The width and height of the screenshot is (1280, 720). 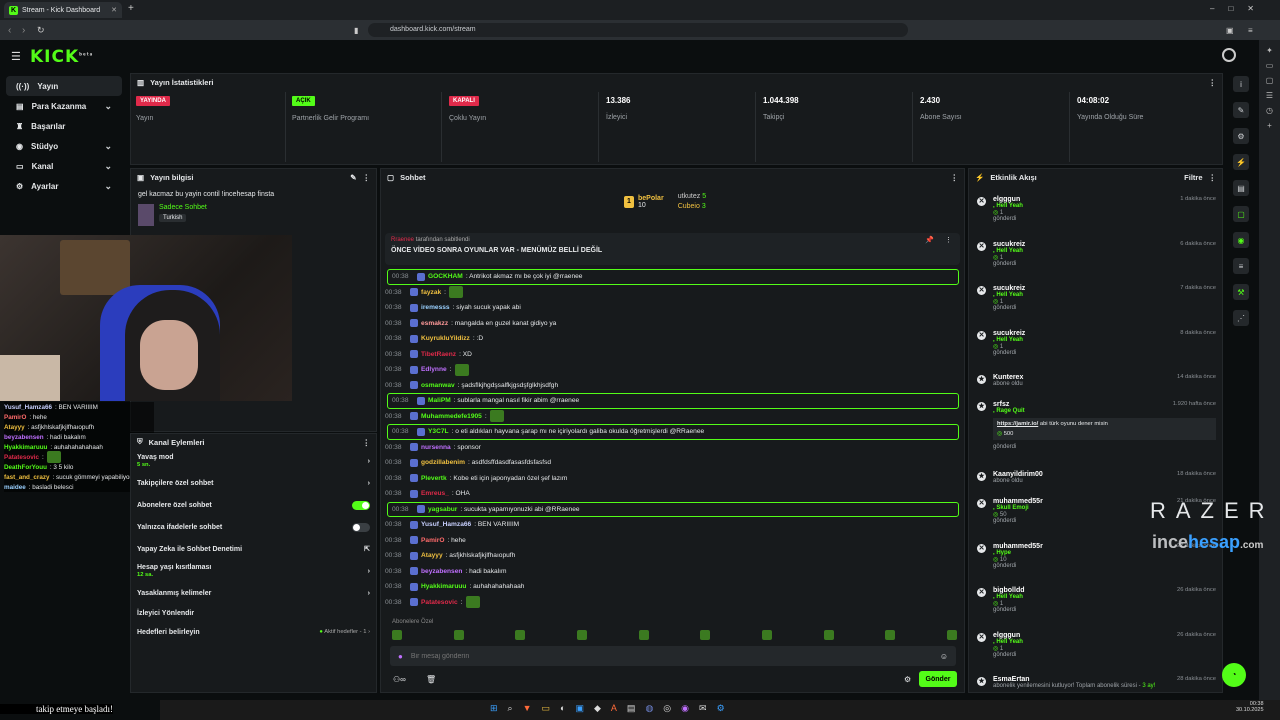 I want to click on chat-message: 00:38 Yusuf_Hamza66: BEN VARIIIIM, so click(x=672, y=525).